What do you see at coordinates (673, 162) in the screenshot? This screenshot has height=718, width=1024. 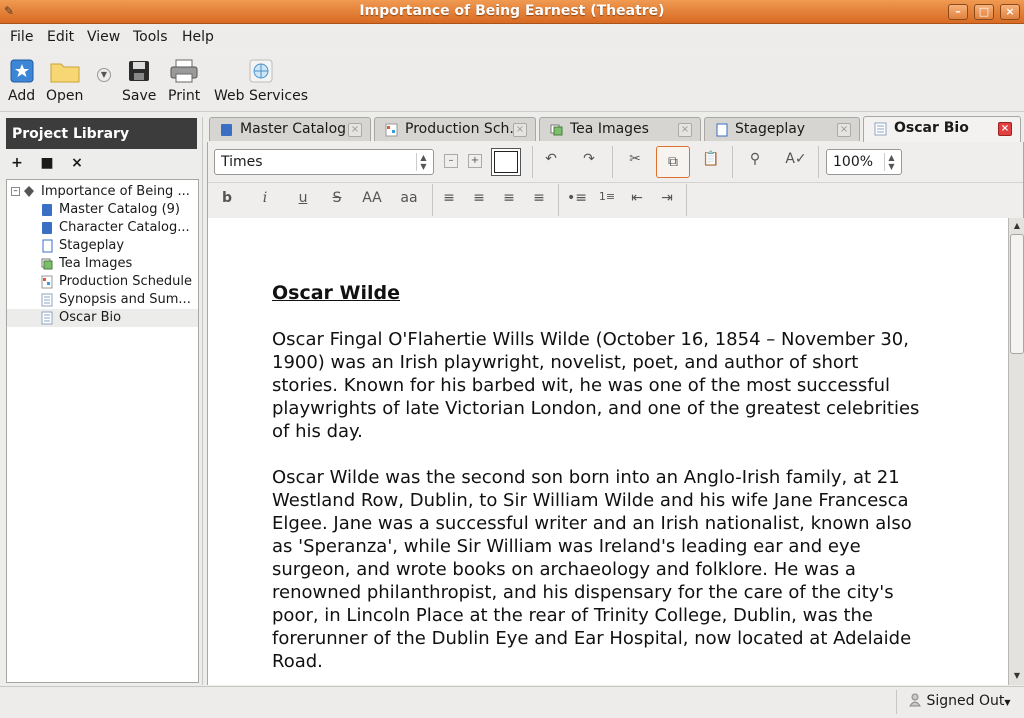 I see `copy-icon: ⧉` at bounding box center [673, 162].